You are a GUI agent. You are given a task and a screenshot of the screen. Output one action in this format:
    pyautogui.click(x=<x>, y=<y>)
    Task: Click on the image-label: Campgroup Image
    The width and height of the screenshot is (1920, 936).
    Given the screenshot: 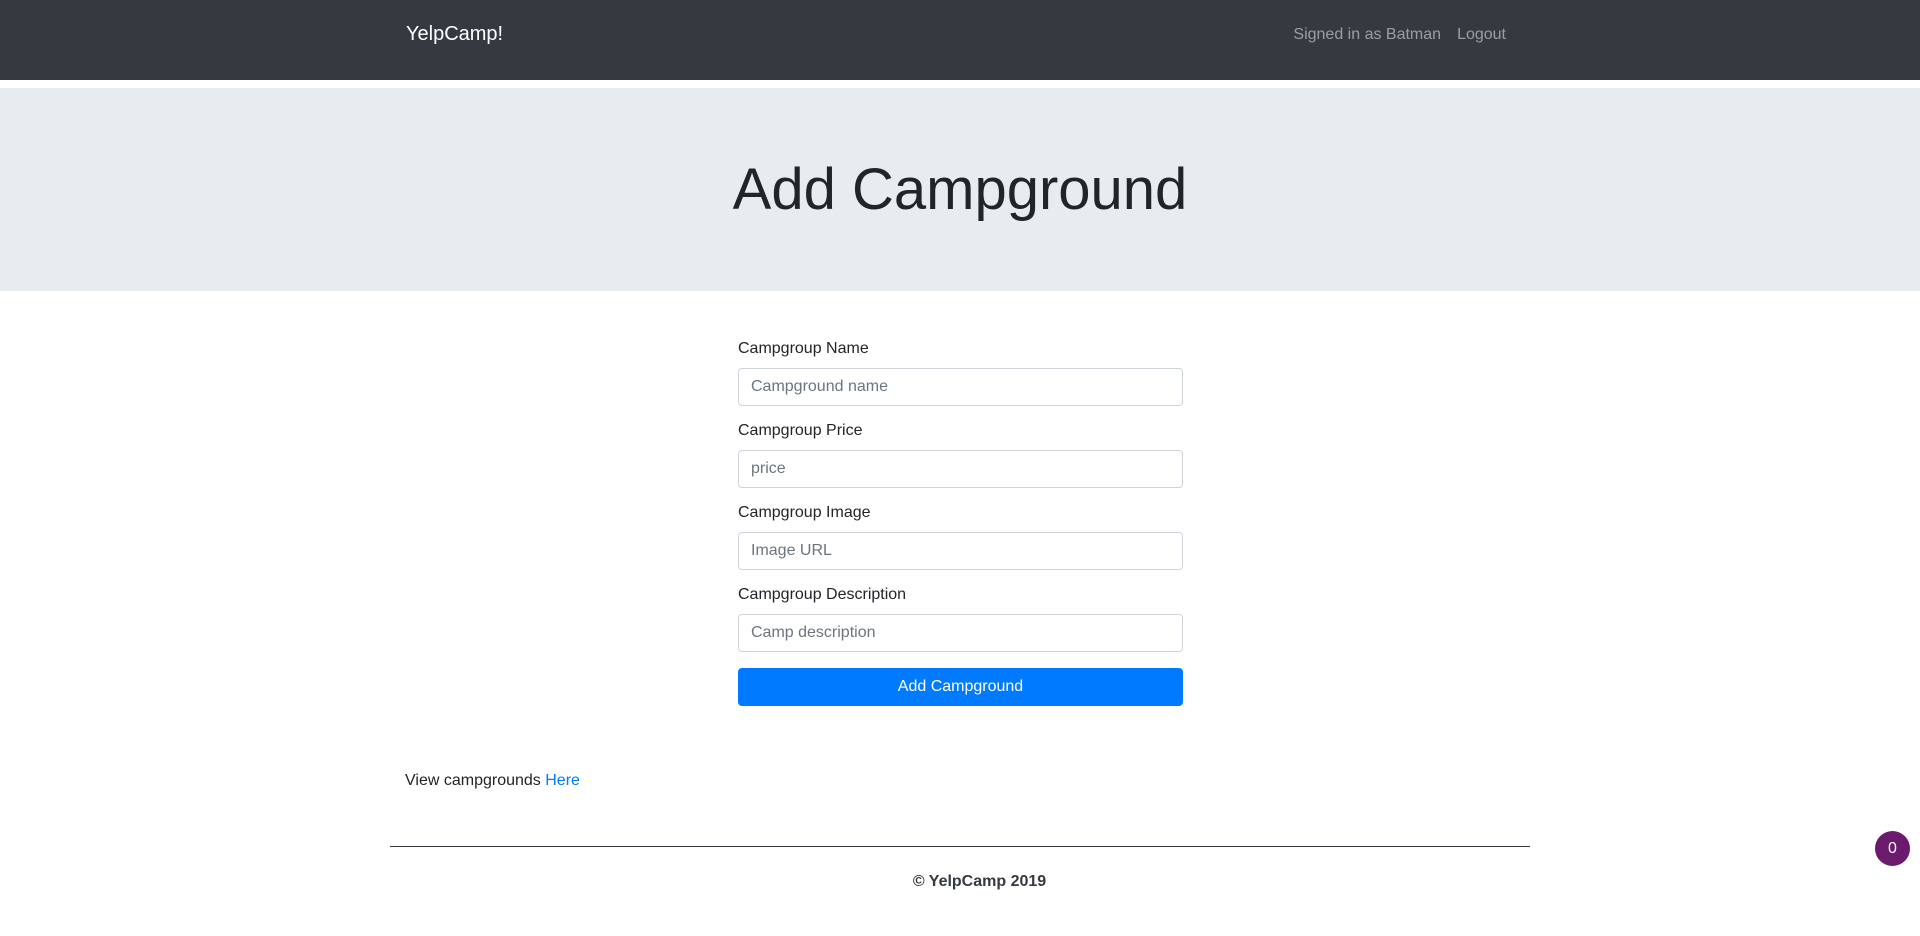 What is the action you would take?
    pyautogui.click(x=804, y=512)
    